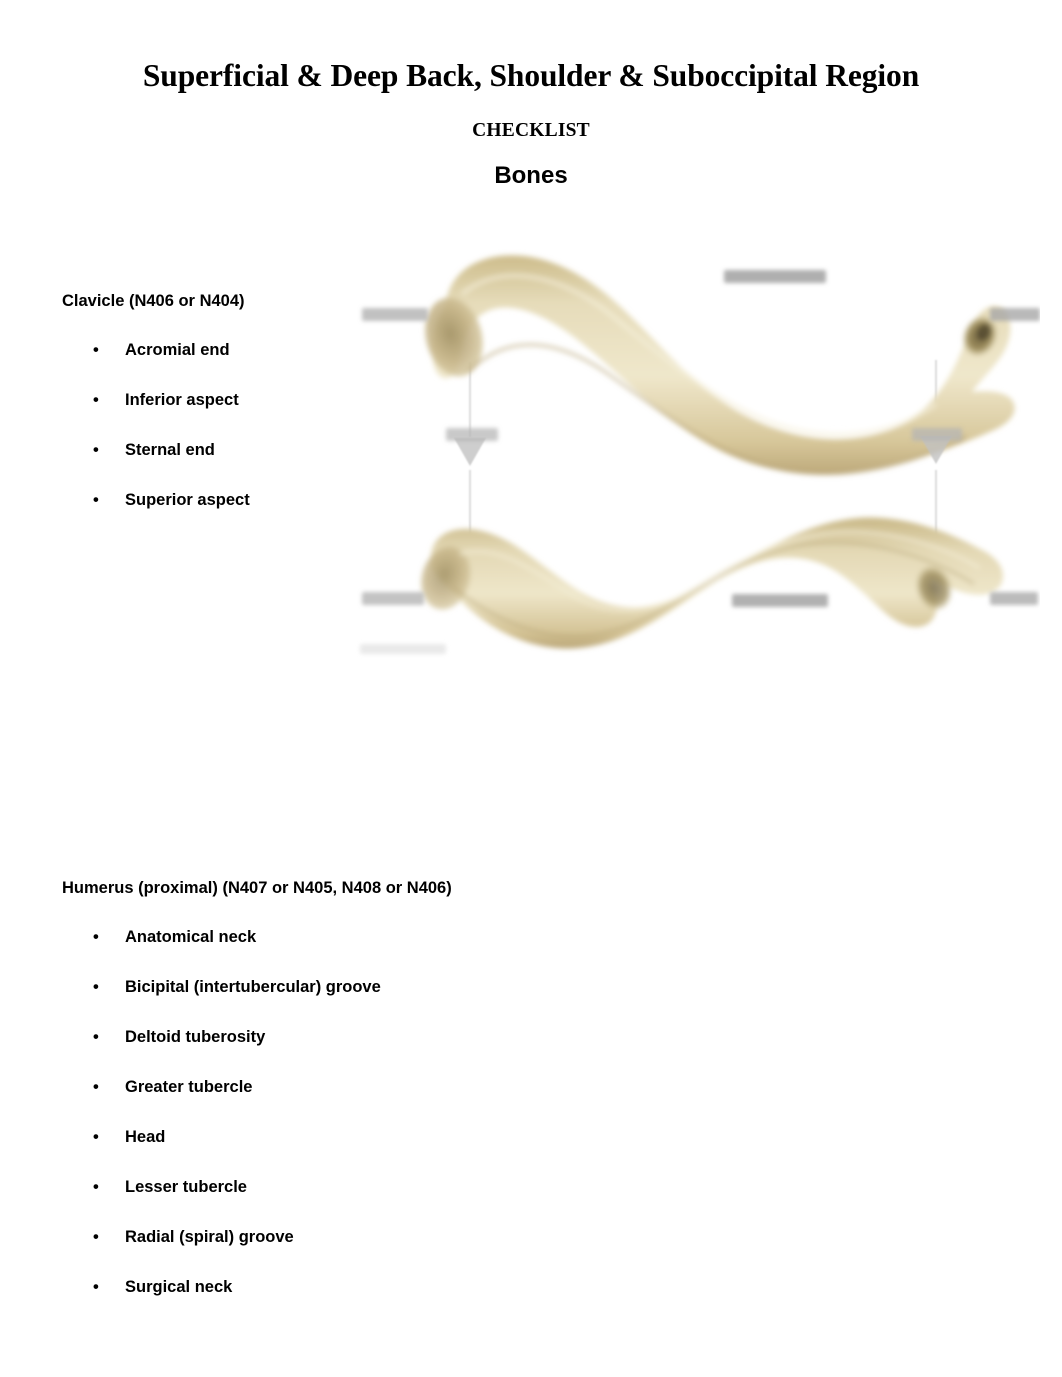 The height and width of the screenshot is (1377, 1062). Describe the element at coordinates (179, 1287) in the screenshot. I see `list-item-label: Surgical neck` at that location.